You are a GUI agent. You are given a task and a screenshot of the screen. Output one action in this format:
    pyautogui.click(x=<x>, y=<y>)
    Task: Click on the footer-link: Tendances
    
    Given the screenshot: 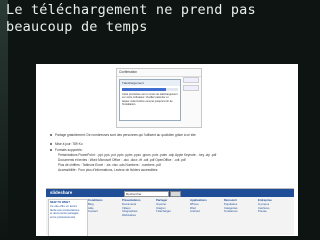 What is the action you would take?
    pyautogui.click(x=241, y=212)
    